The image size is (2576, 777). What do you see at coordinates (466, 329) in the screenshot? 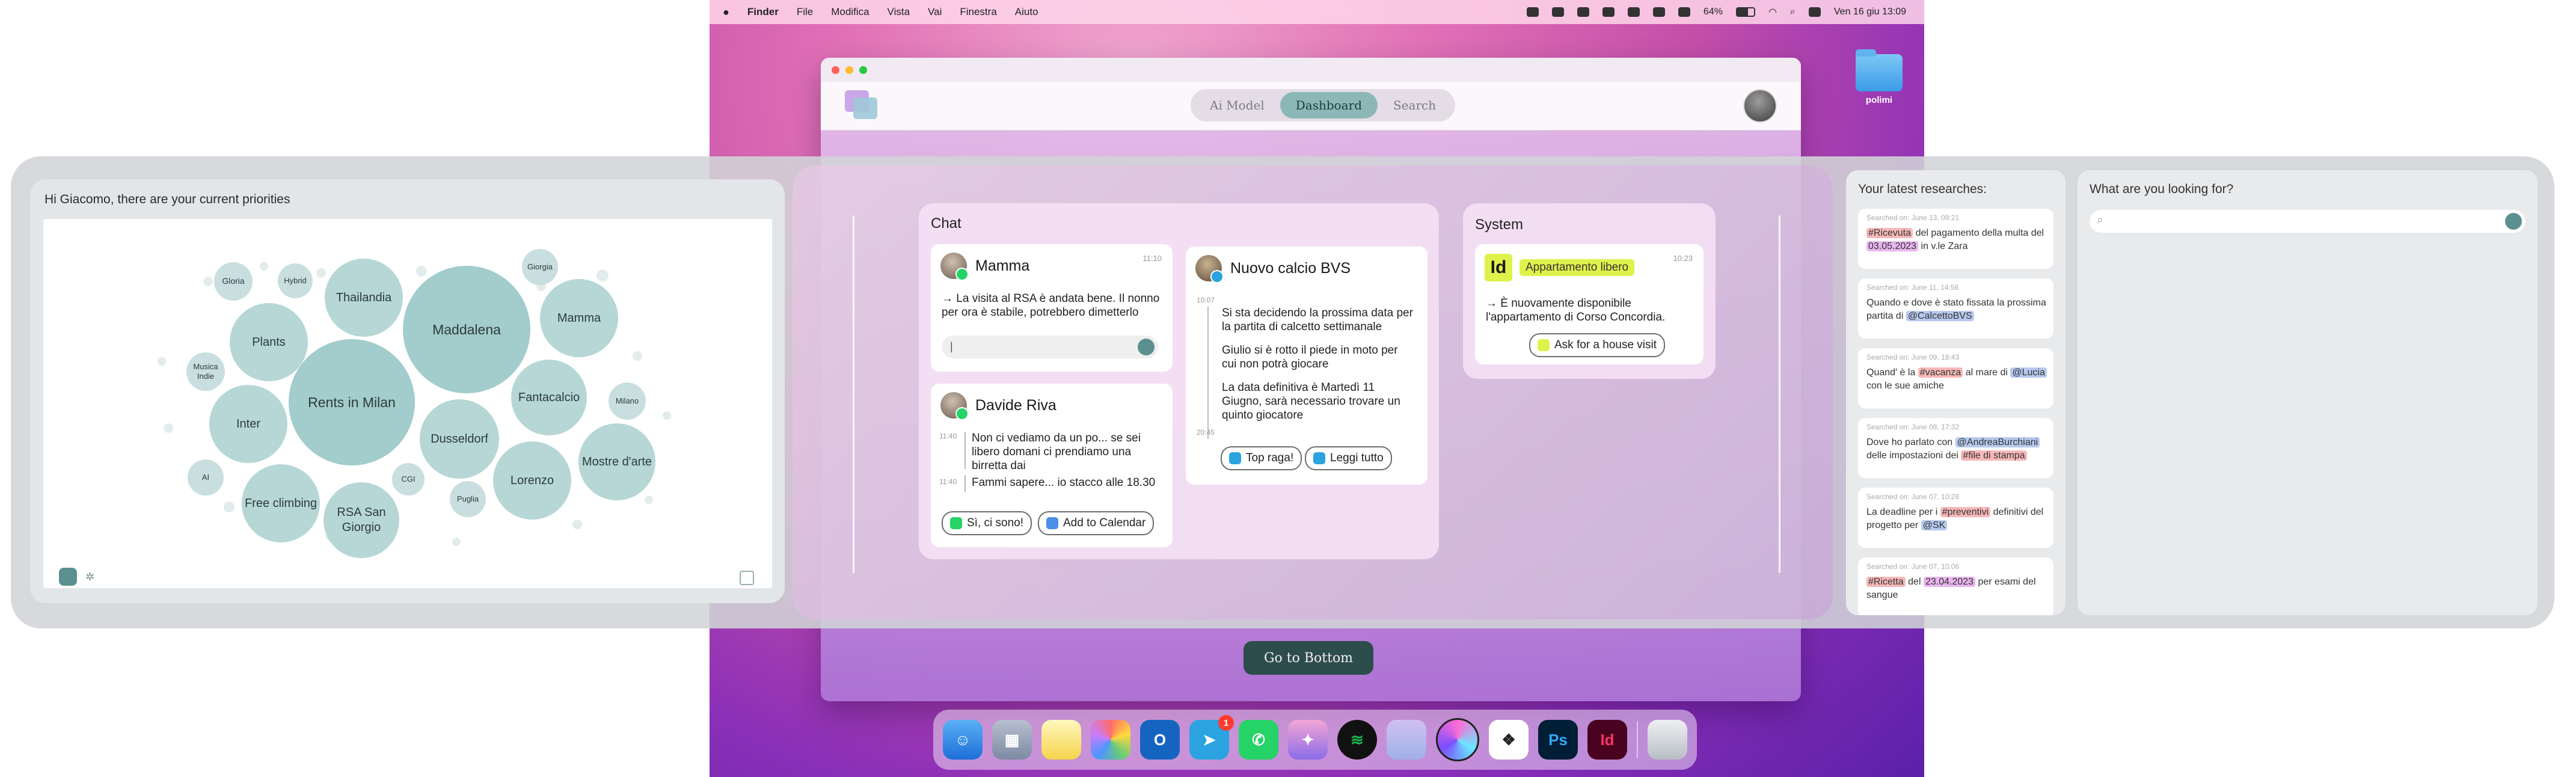
I see `bubble-maddalena: Maddalena` at bounding box center [466, 329].